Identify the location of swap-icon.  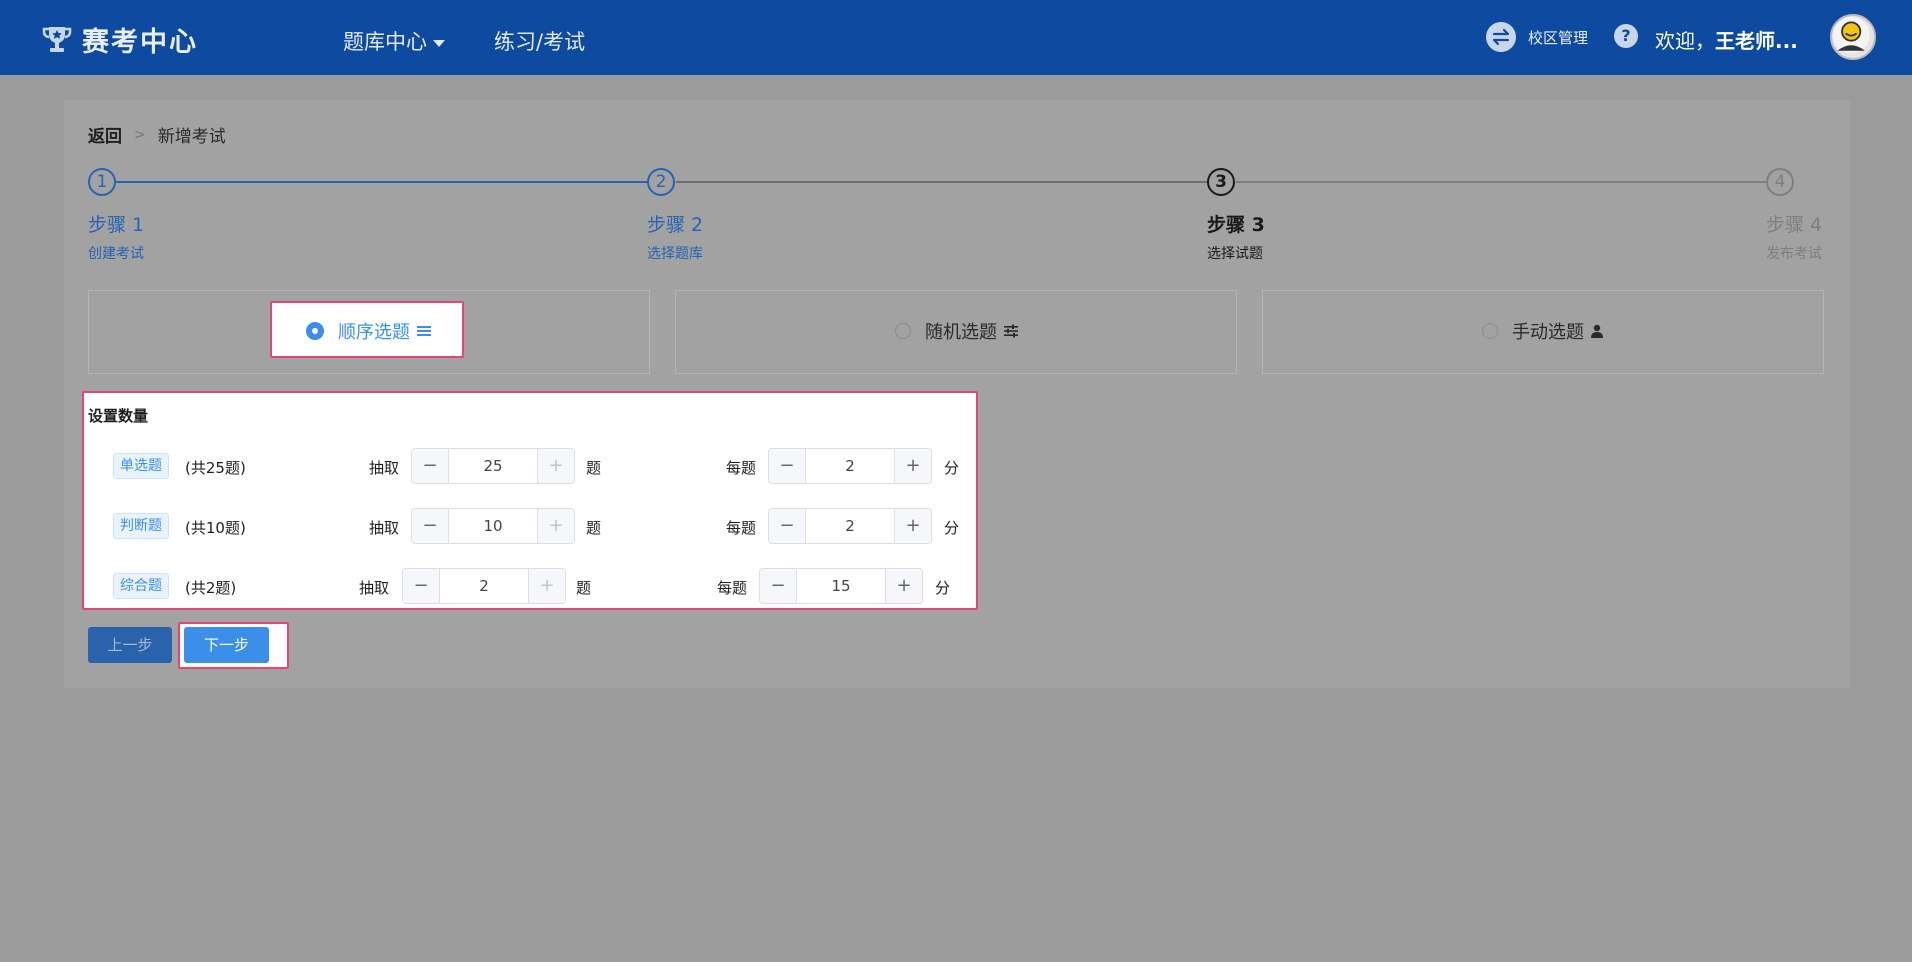
(1501, 37).